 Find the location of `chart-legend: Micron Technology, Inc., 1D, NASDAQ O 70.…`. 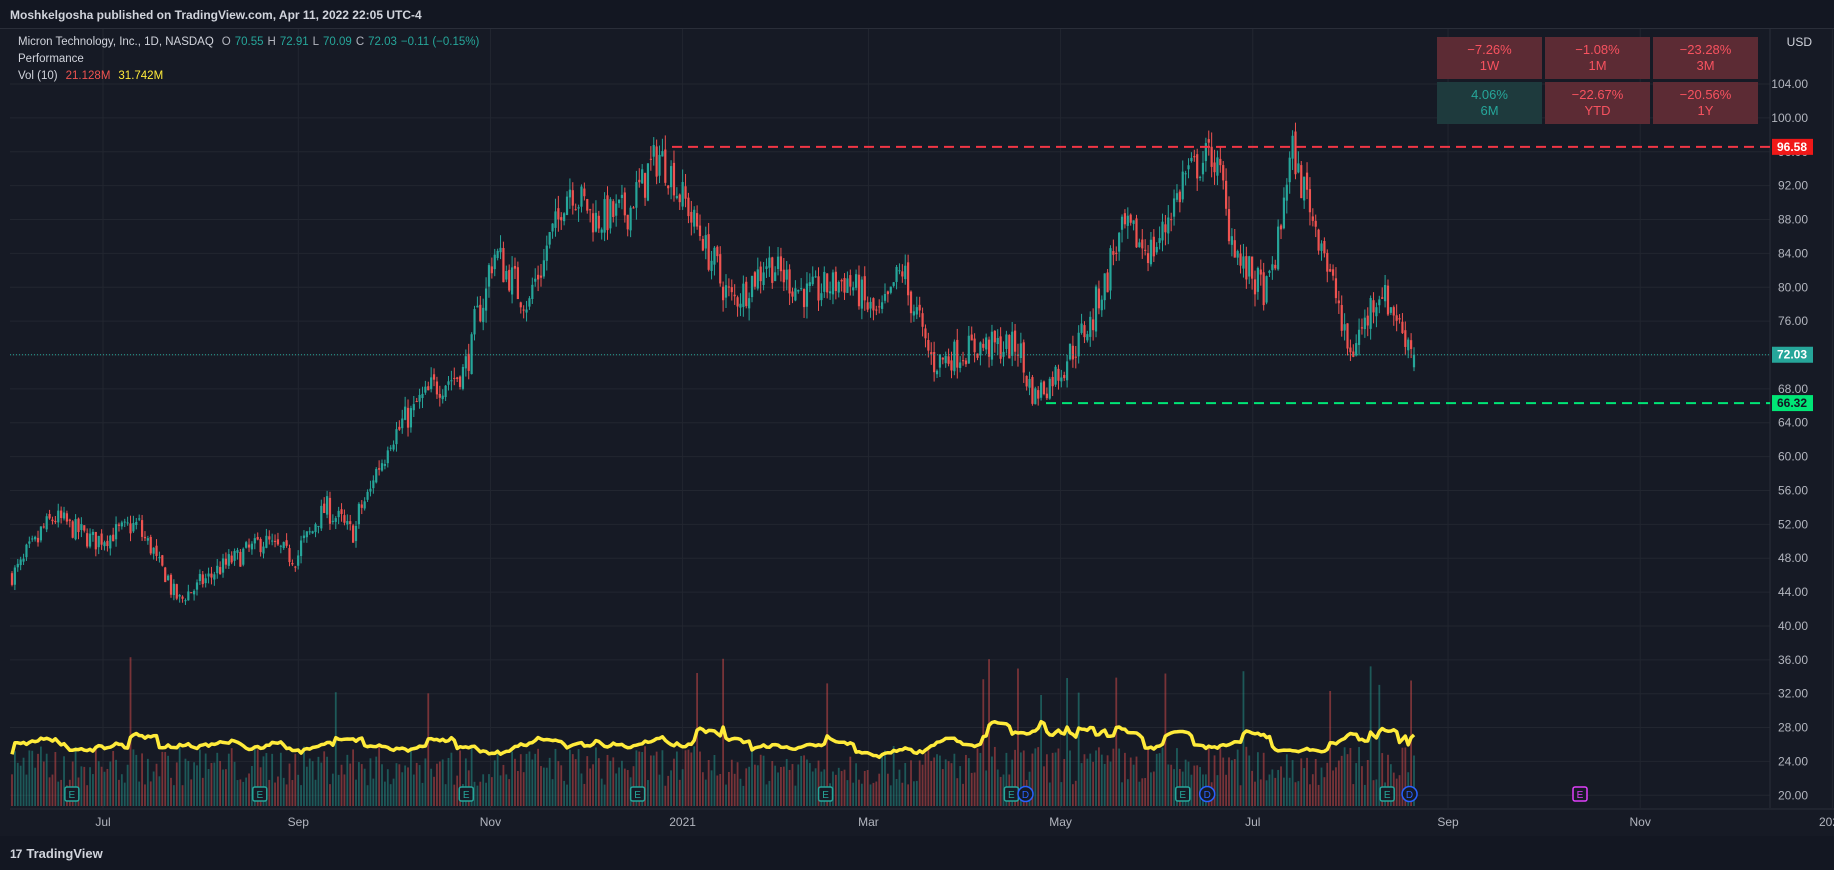

chart-legend: Micron Technology, Inc., 1D, NASDAQ O 70.… is located at coordinates (248, 59).